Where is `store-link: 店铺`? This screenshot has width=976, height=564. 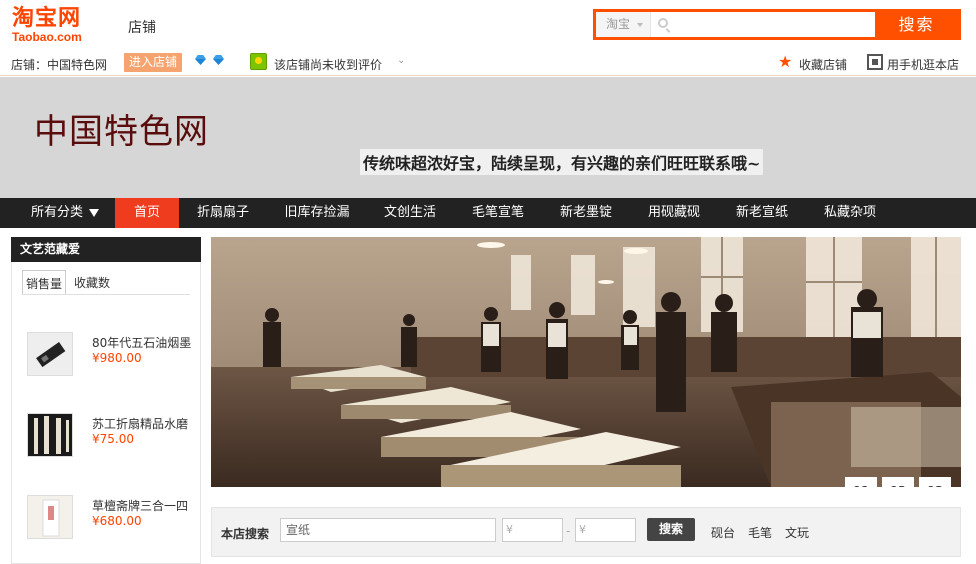
store-link: 店铺 is located at coordinates (142, 27).